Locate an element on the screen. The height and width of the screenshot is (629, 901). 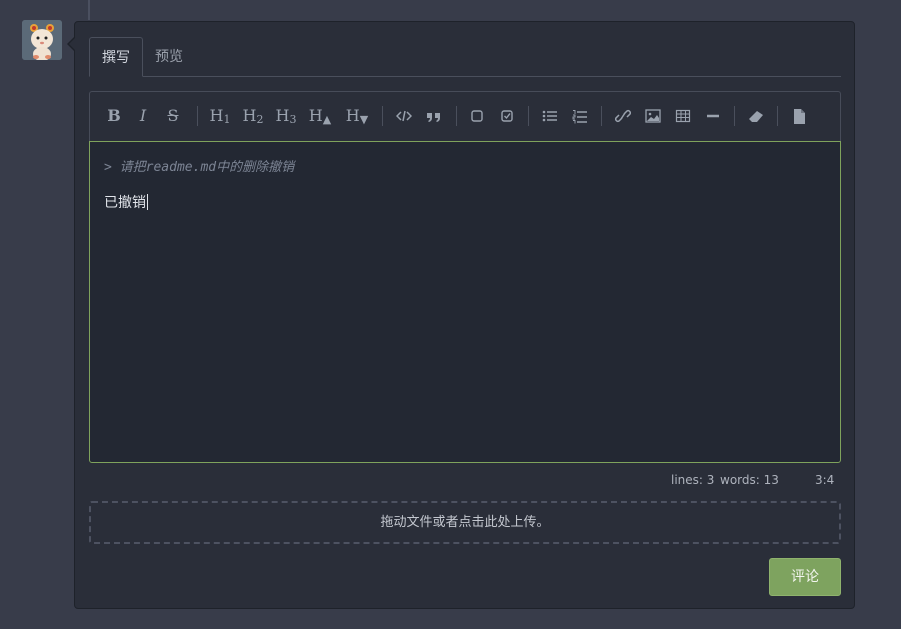
table-icon is located at coordinates (683, 116).